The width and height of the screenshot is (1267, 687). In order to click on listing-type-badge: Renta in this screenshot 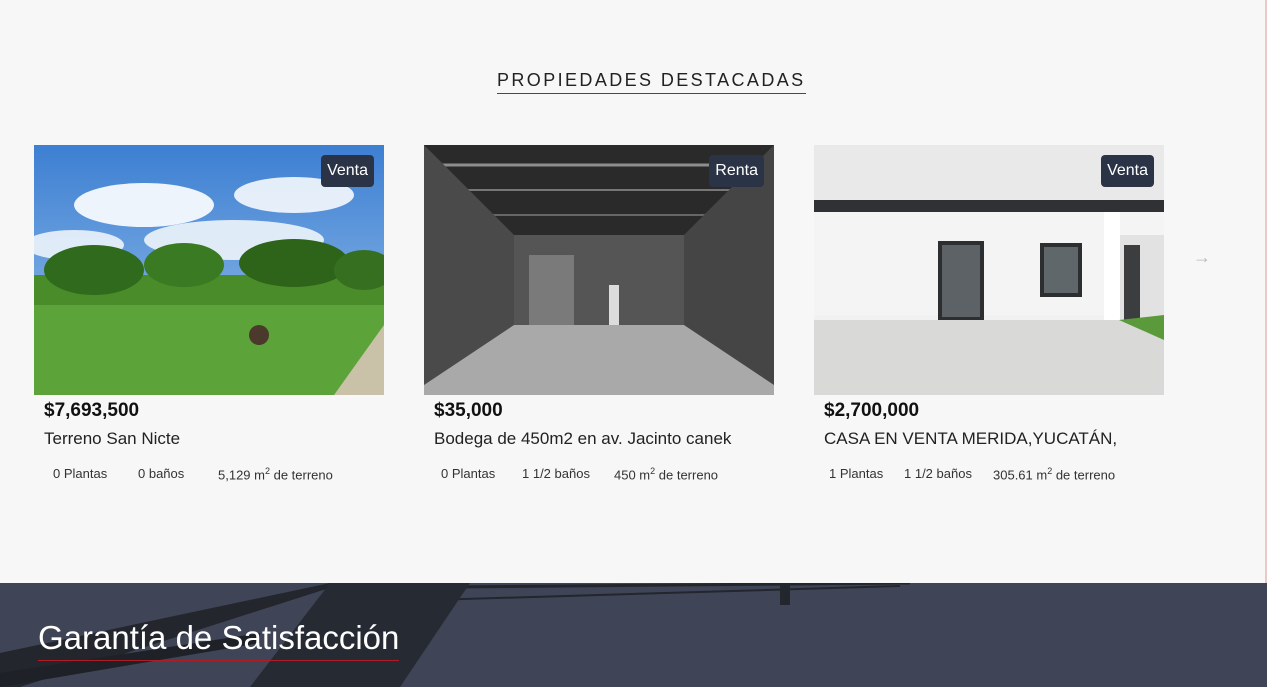, I will do `click(736, 171)`.